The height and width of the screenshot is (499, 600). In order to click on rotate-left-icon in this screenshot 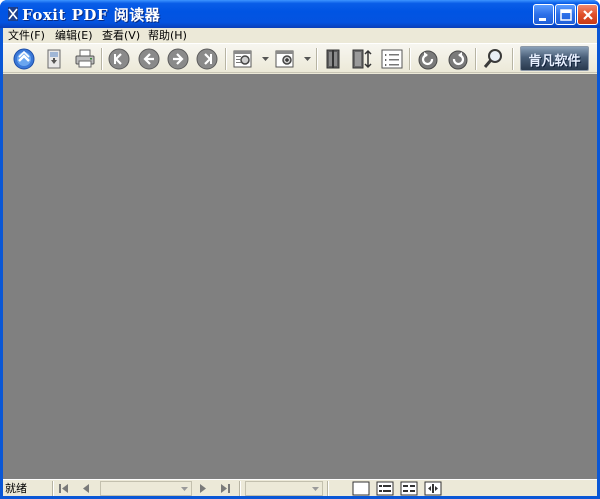, I will do `click(428, 60)`.